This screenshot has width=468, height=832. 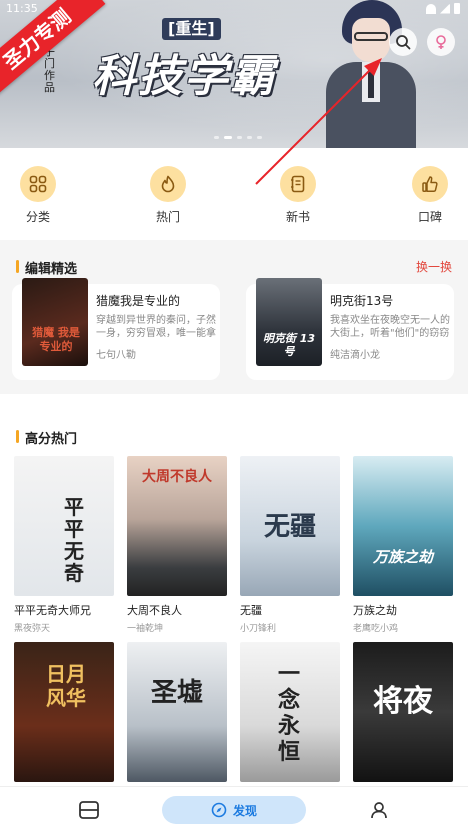 I want to click on search-button, so click(x=403, y=42).